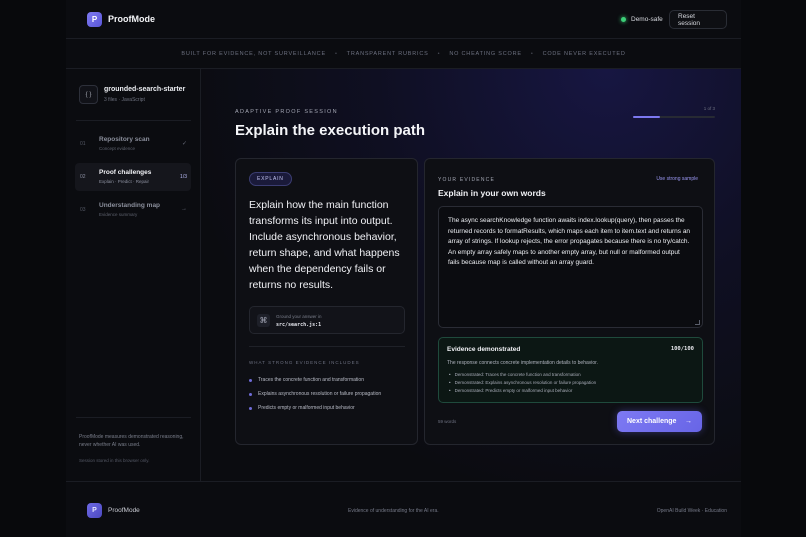 Image resolution: width=806 pixels, height=537 pixels. I want to click on hint-label: Ground your answer in, so click(299, 316).